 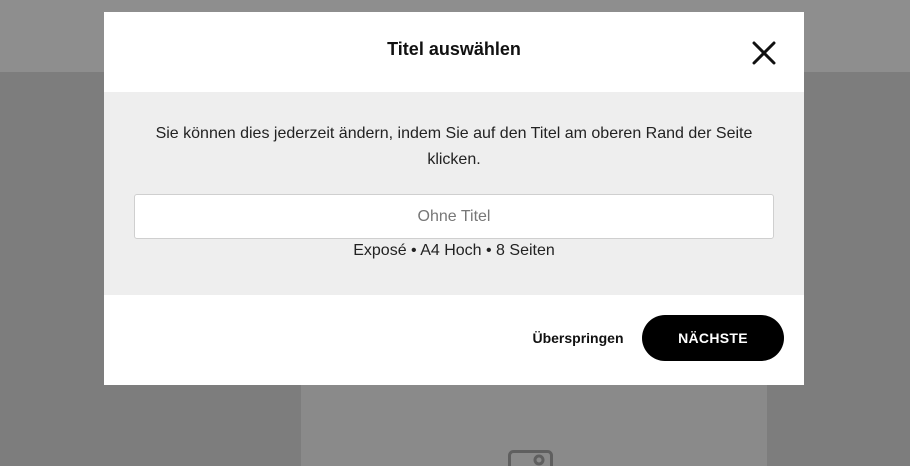 I want to click on dialog-header: Titel auswählen, so click(x=454, y=52).